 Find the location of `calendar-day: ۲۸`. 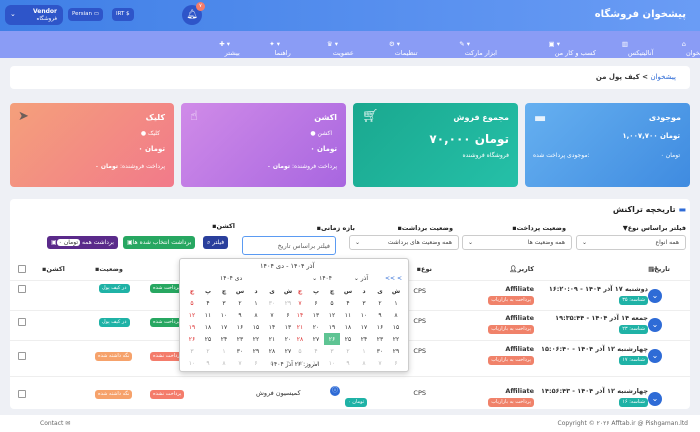

calendar-day: ۲۸ is located at coordinates (272, 351).